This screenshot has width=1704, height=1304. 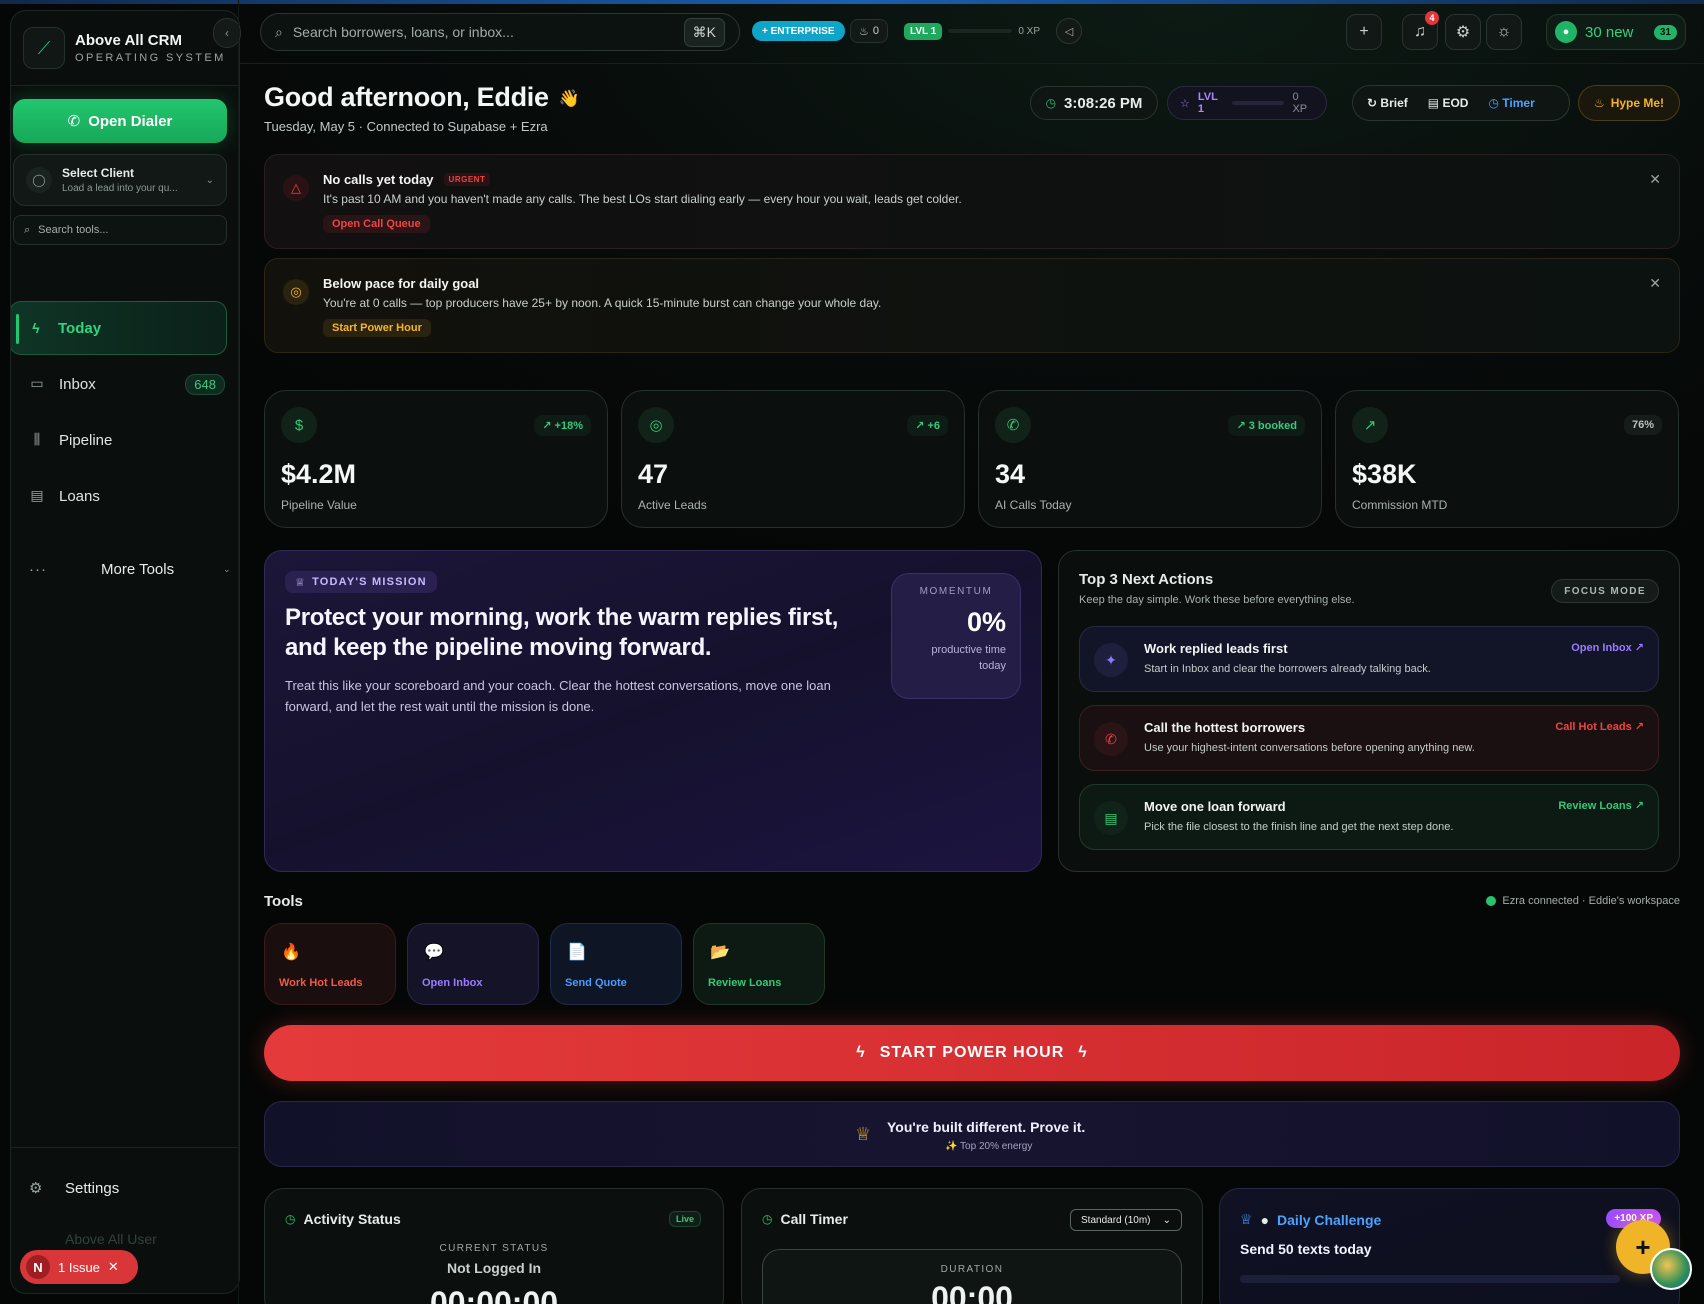 I want to click on stopwatch-icon: ◷, so click(x=767, y=1219).